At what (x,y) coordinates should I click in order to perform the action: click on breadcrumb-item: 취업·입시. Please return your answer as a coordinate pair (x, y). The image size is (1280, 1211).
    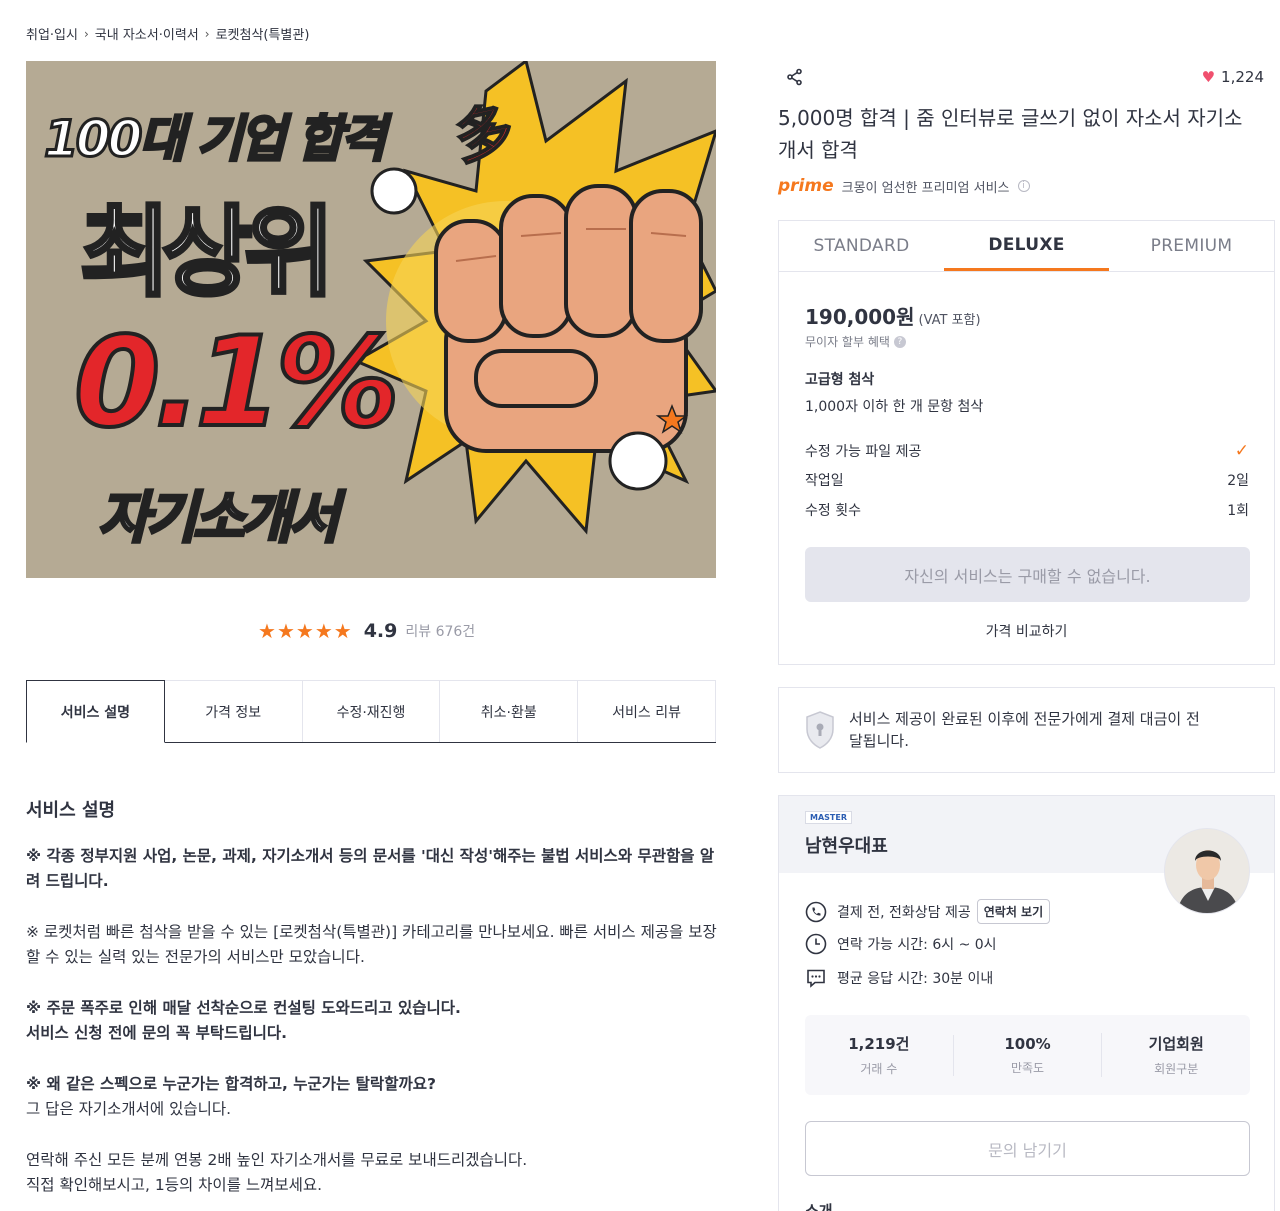
    Looking at the image, I should click on (52, 33).